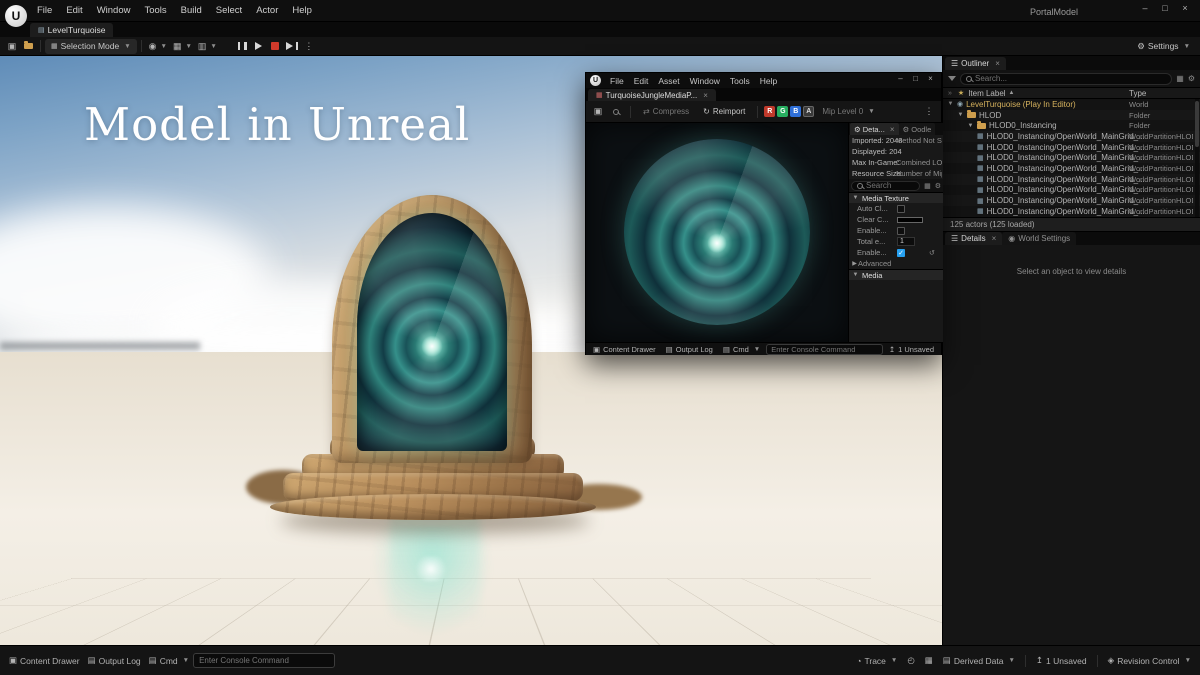  I want to click on blueprints-dropdown: ▦ ▼, so click(182, 46).